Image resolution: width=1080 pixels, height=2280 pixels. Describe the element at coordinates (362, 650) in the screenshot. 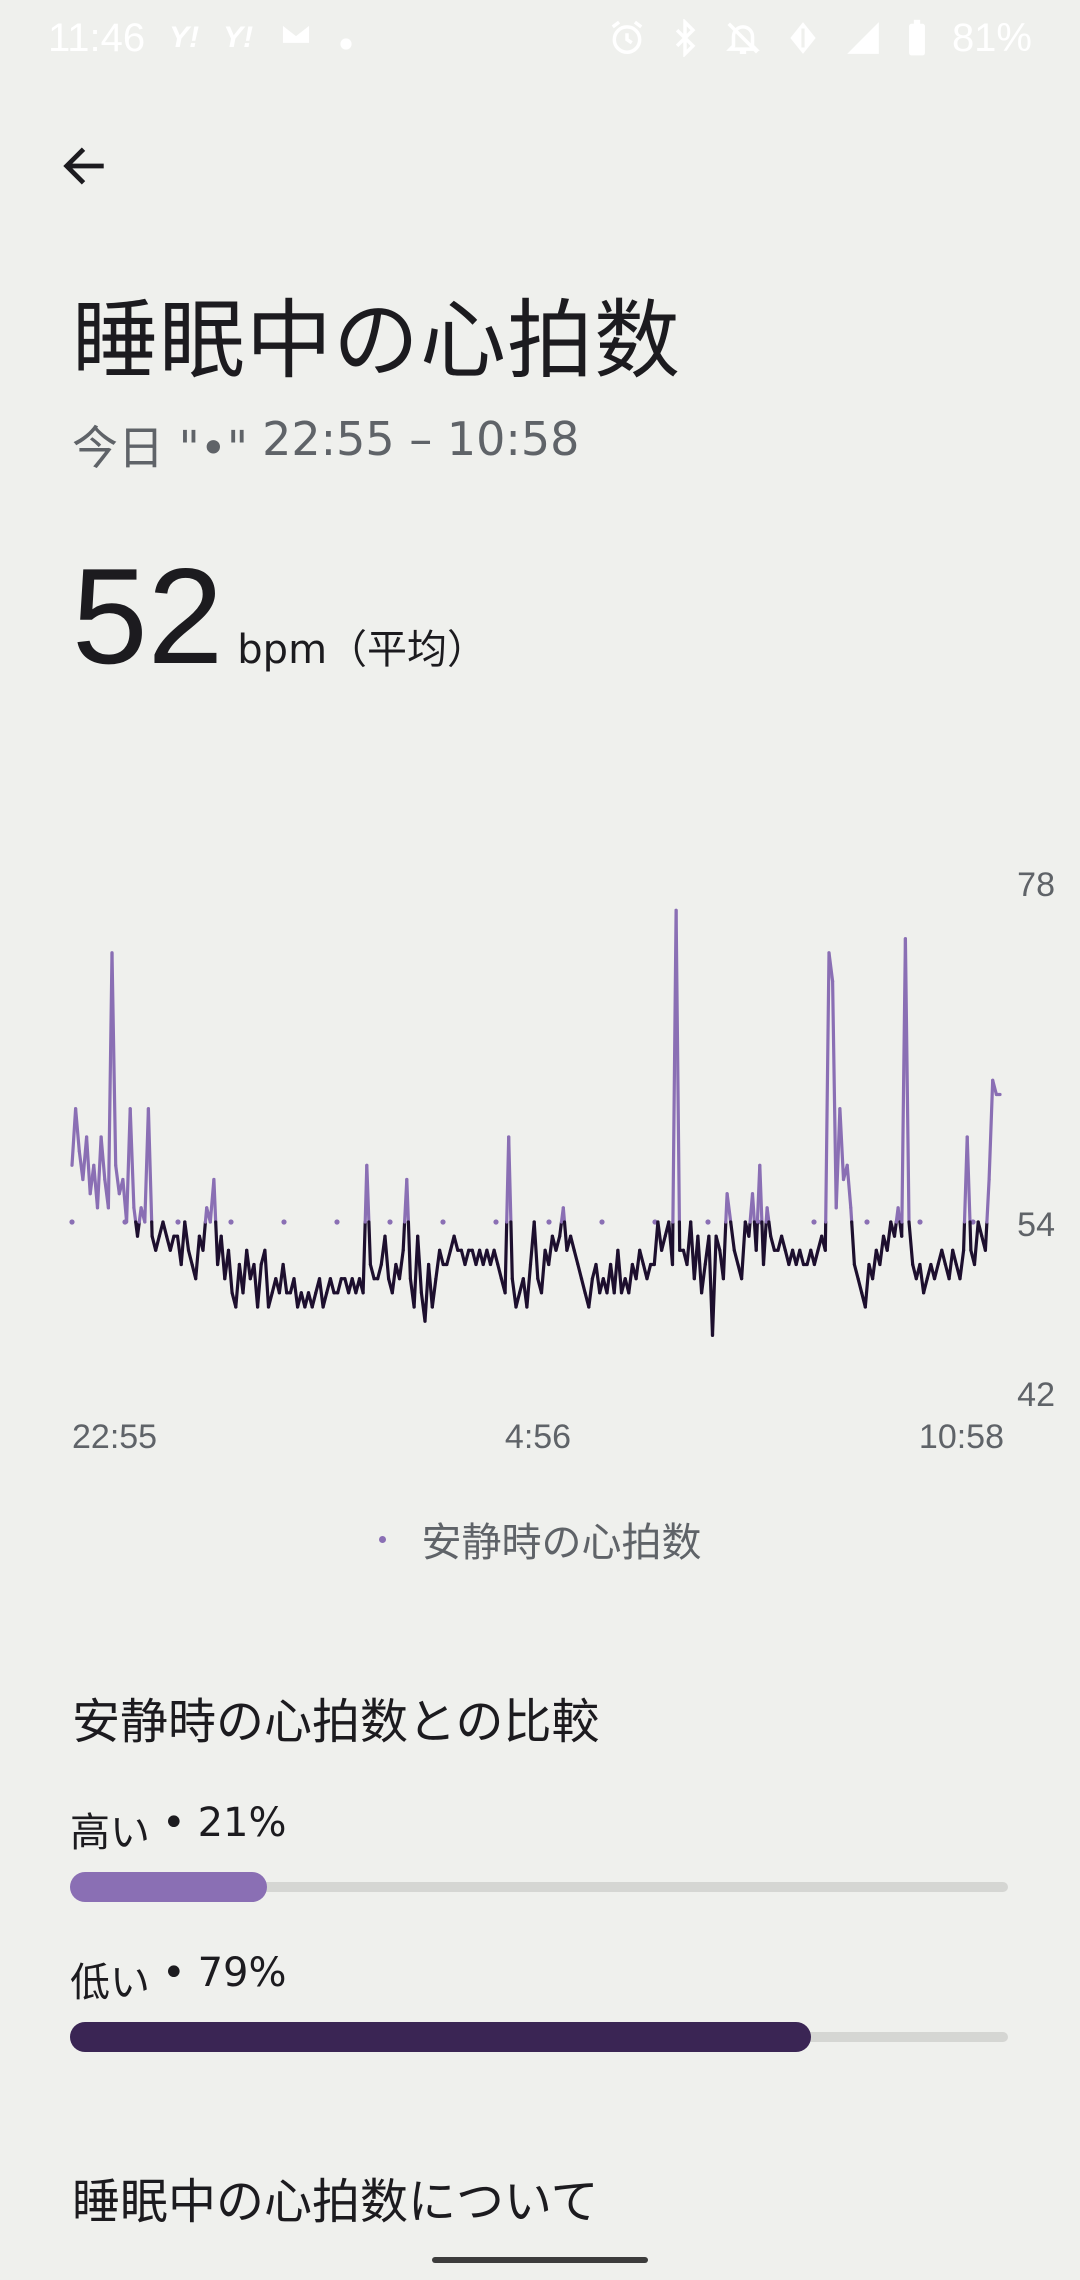

I see `average-unit: bpm（平均）` at that location.